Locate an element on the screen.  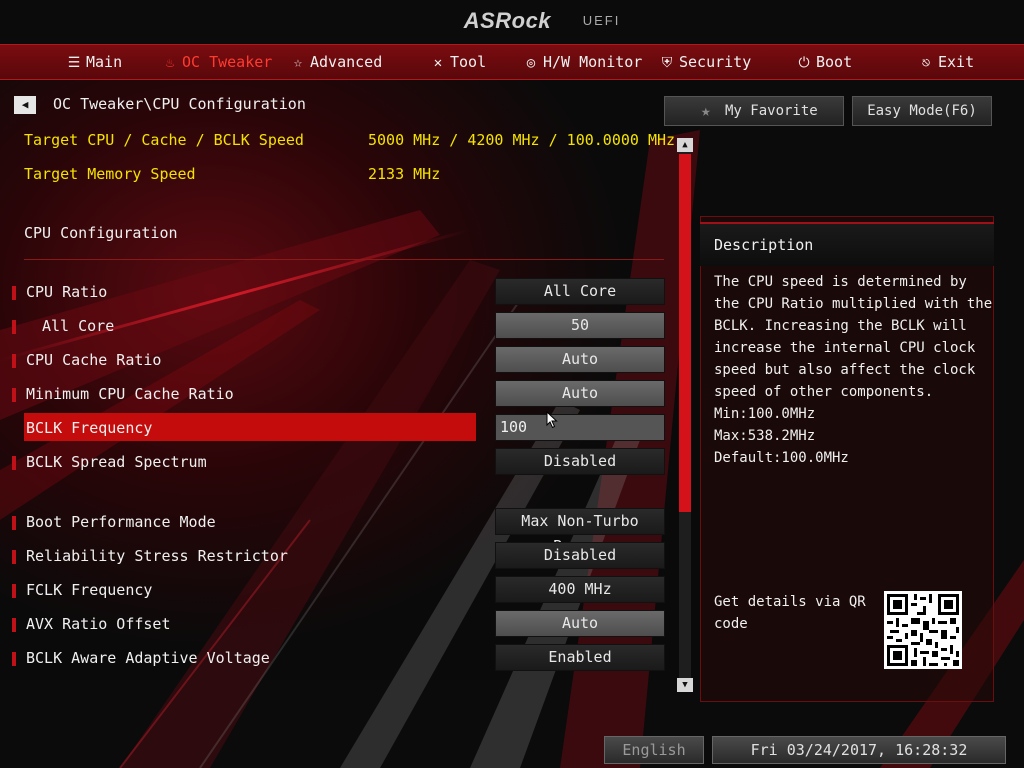
tab-tool: ✕ Tool is located at coordinates (458, 62).